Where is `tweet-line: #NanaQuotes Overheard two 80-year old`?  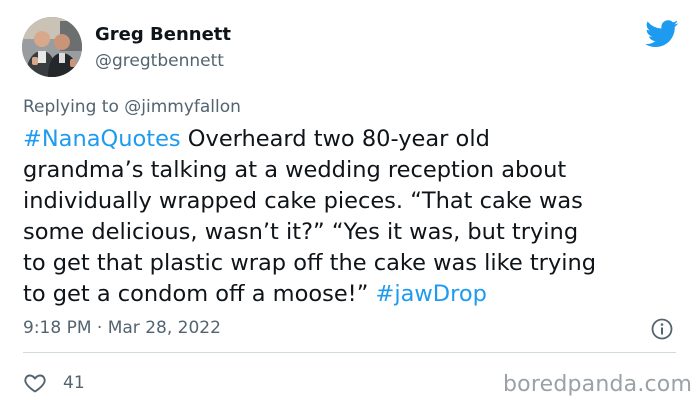 tweet-line: #NanaQuotes Overheard two 80-year old is located at coordinates (355, 139).